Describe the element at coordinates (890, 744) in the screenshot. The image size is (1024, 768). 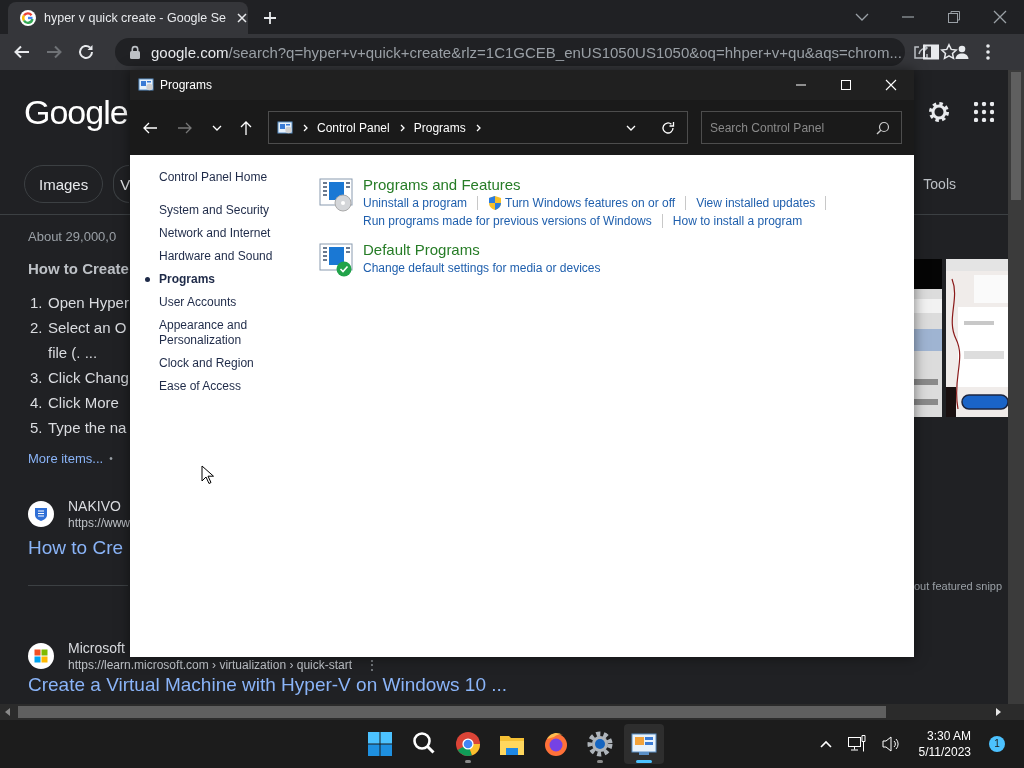
I see `speaker-icon` at that location.